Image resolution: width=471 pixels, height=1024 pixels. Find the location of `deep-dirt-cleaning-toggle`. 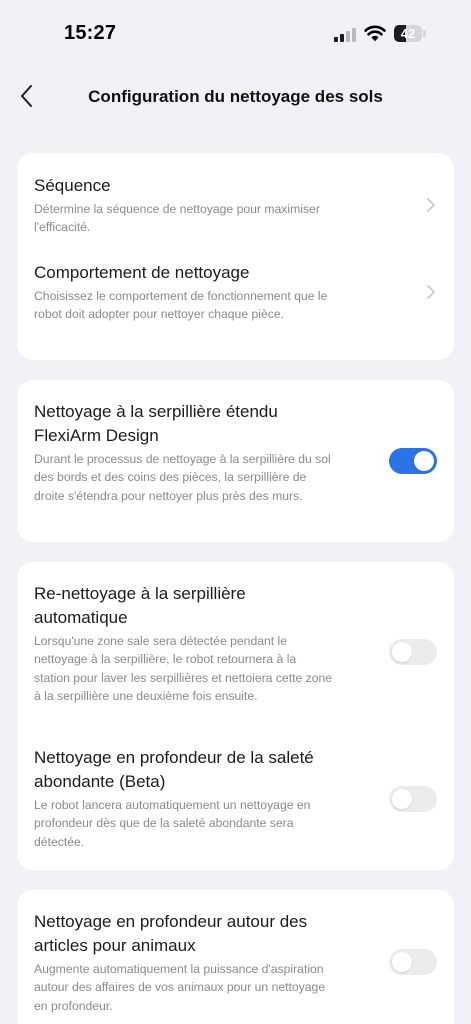

deep-dirt-cleaning-toggle is located at coordinates (413, 799).